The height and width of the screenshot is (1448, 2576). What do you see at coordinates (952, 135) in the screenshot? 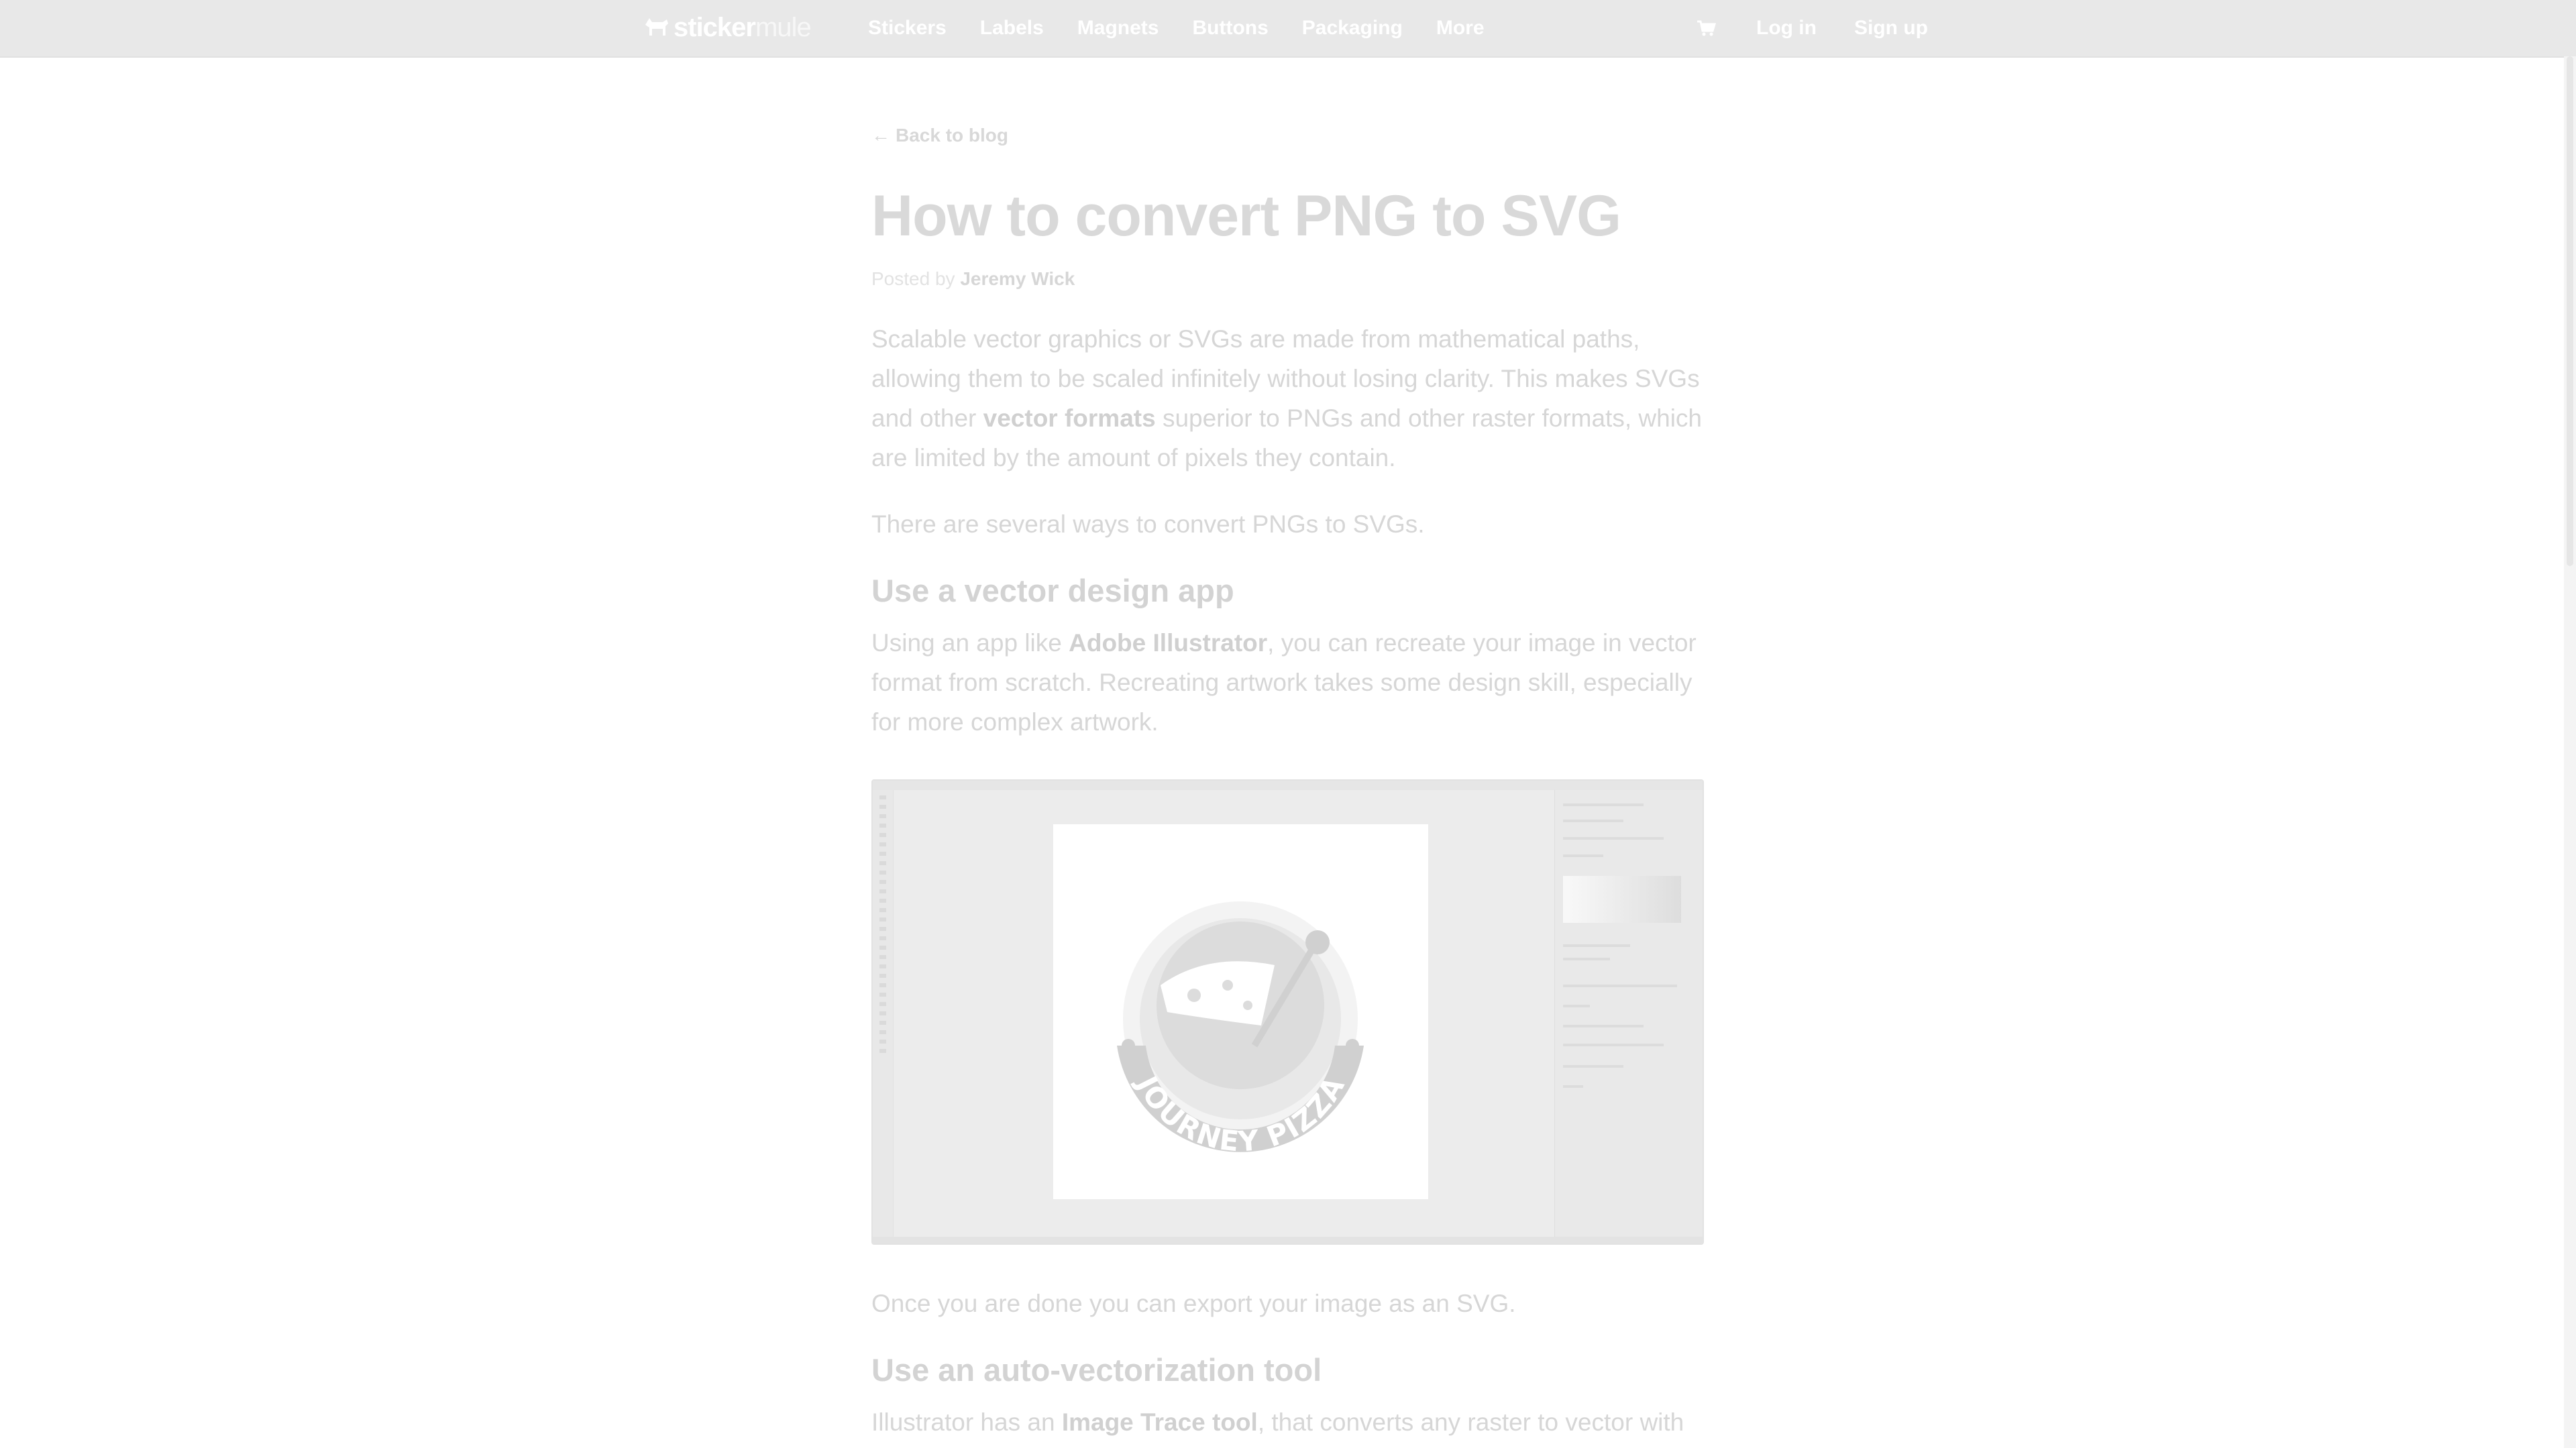
I see `back-to-blog-label: Back to blog` at bounding box center [952, 135].